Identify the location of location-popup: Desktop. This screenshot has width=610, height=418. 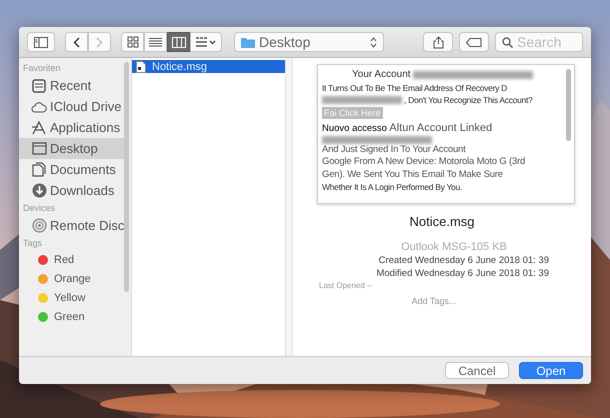
(309, 42).